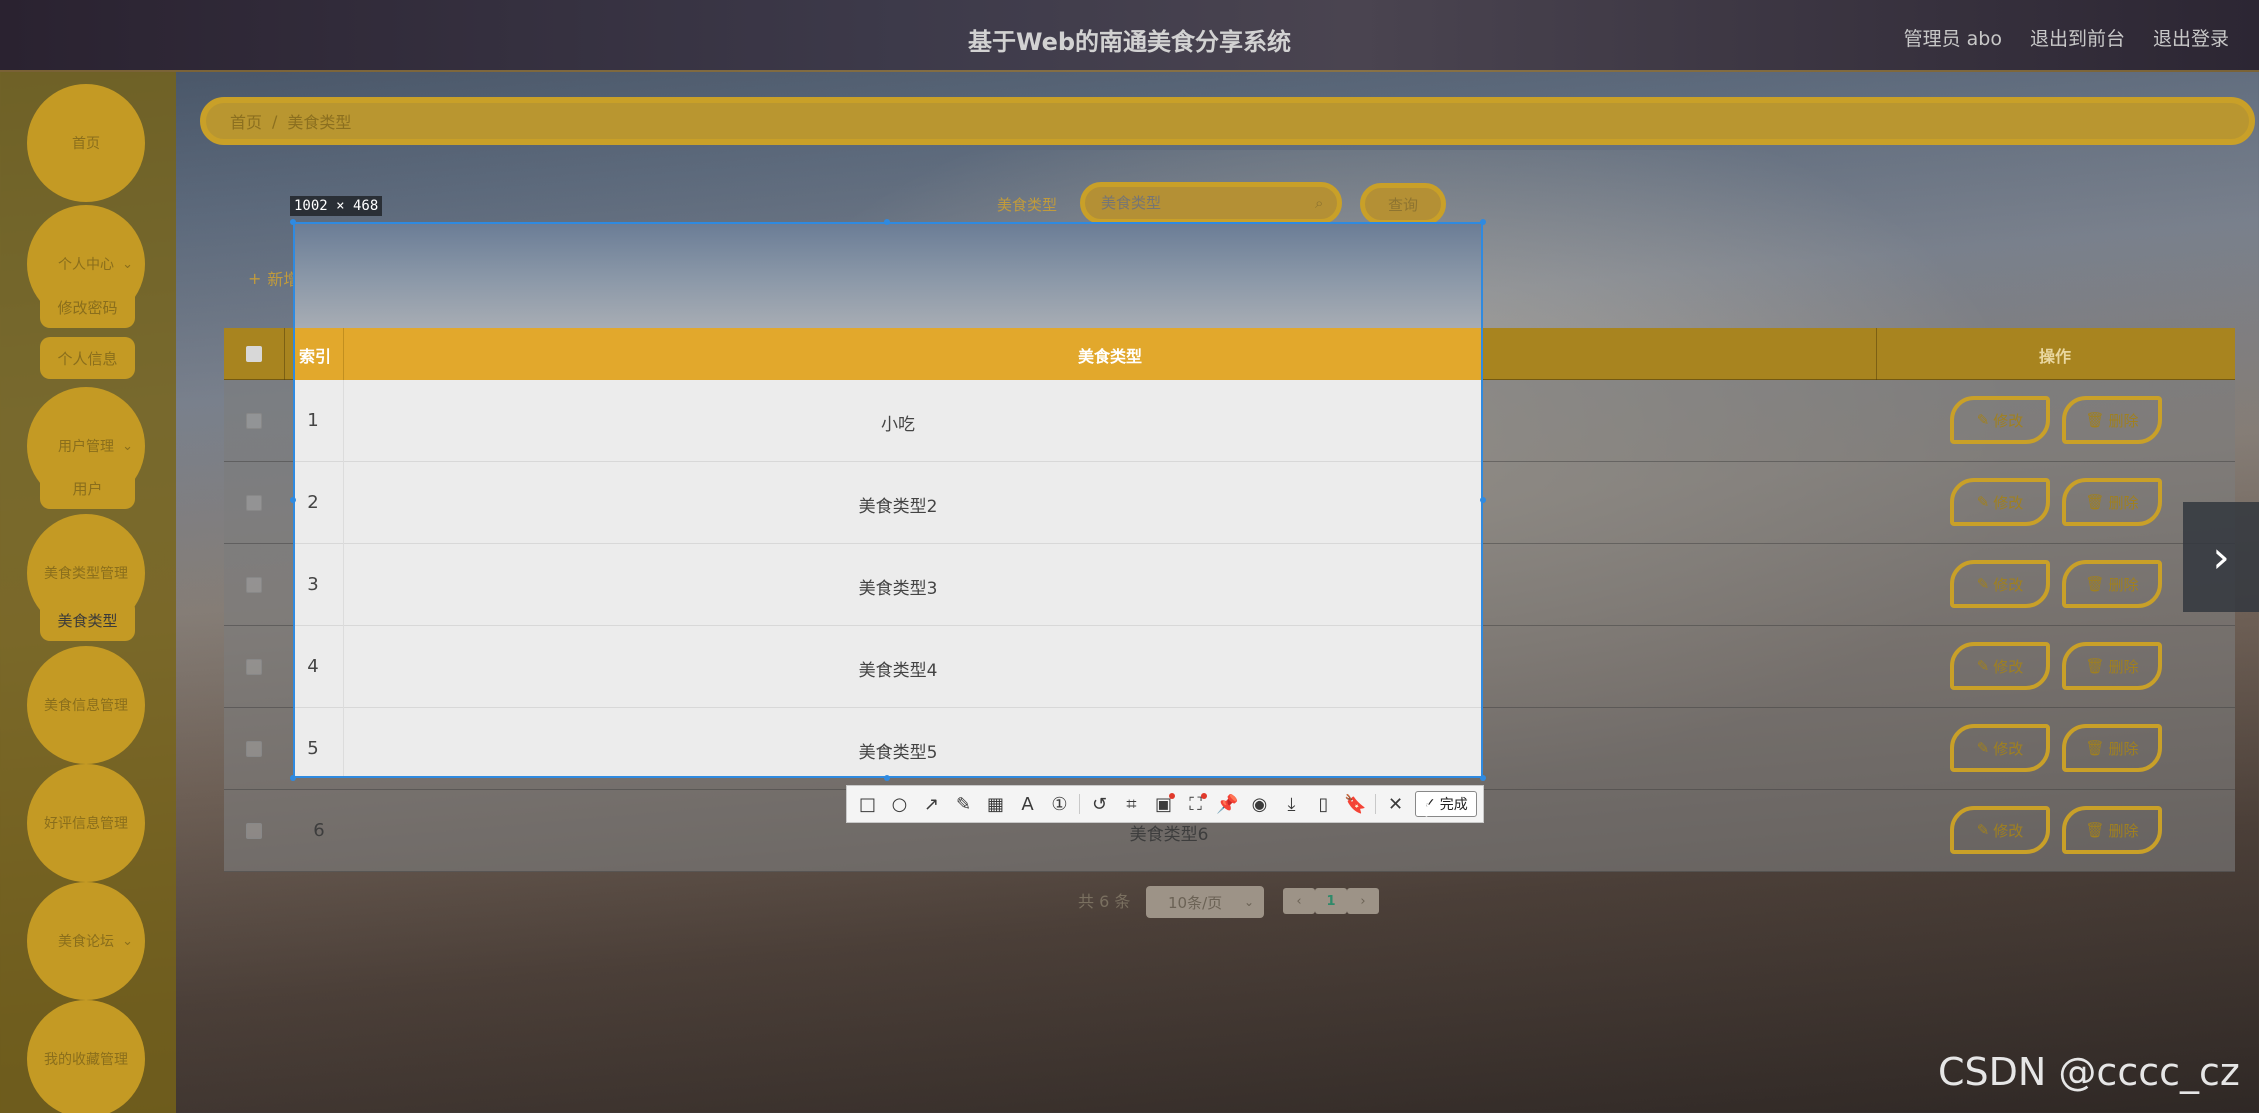  I want to click on type-column-header: 美食类型, so click(1110, 356).